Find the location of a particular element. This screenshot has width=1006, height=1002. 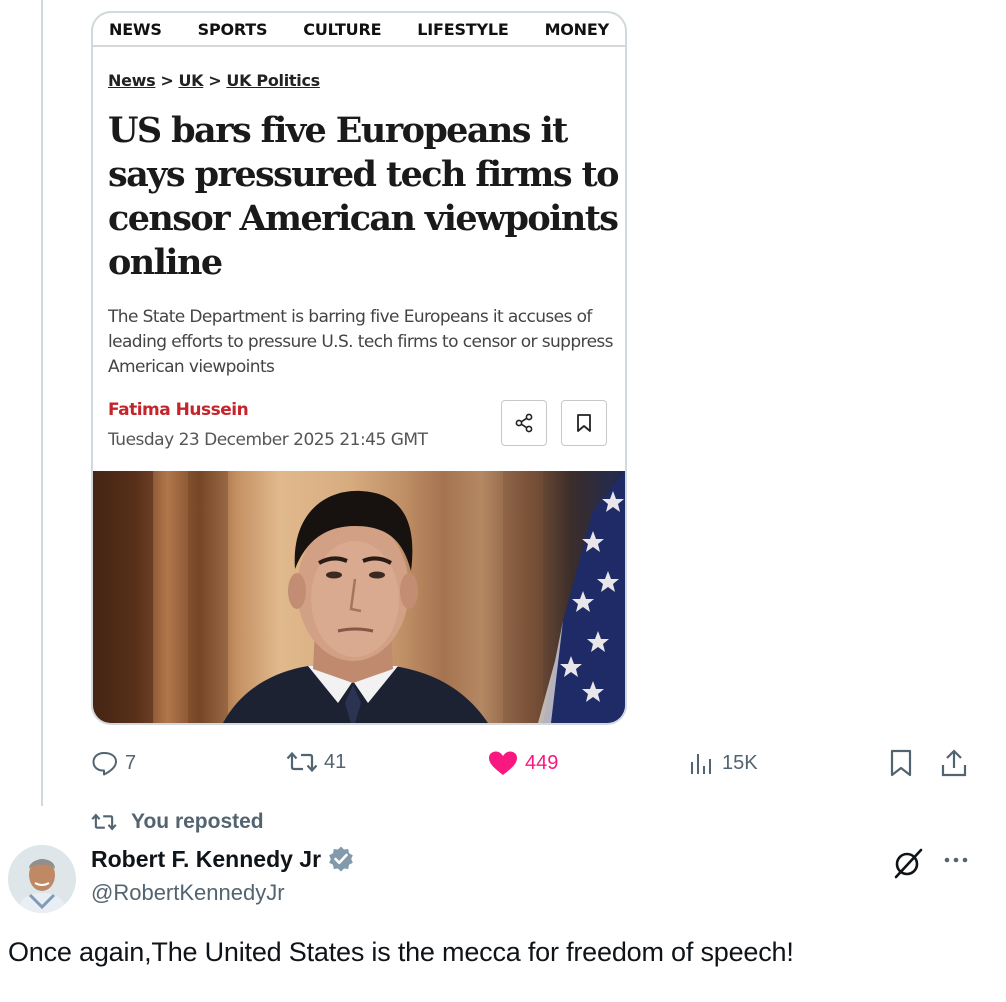

breadcrumb: News > UK > UK Politics is located at coordinates (214, 80).